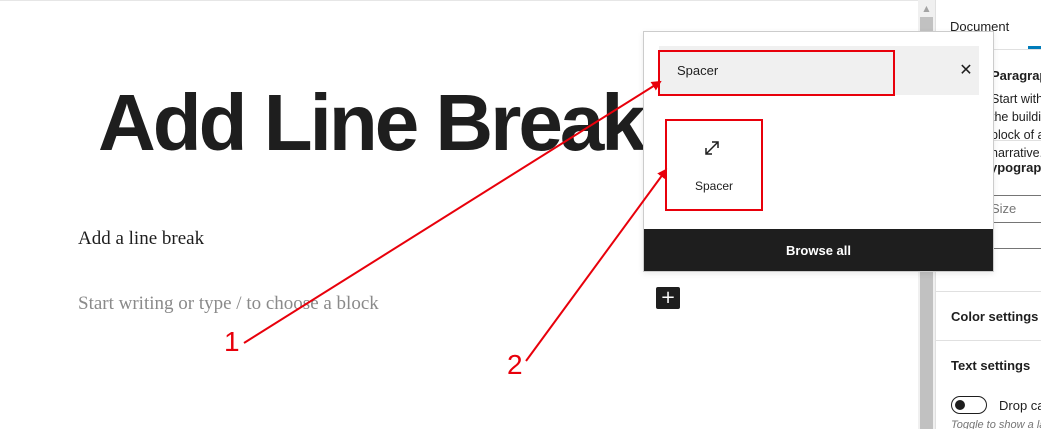 The width and height of the screenshot is (1041, 429). I want to click on block-result-spacer: Spacer, so click(714, 166).